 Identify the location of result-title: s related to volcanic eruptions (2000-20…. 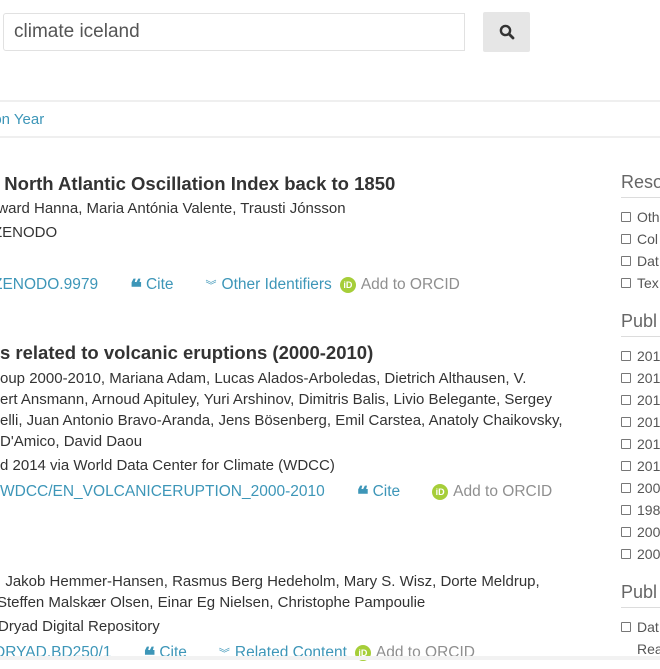
(300, 353).